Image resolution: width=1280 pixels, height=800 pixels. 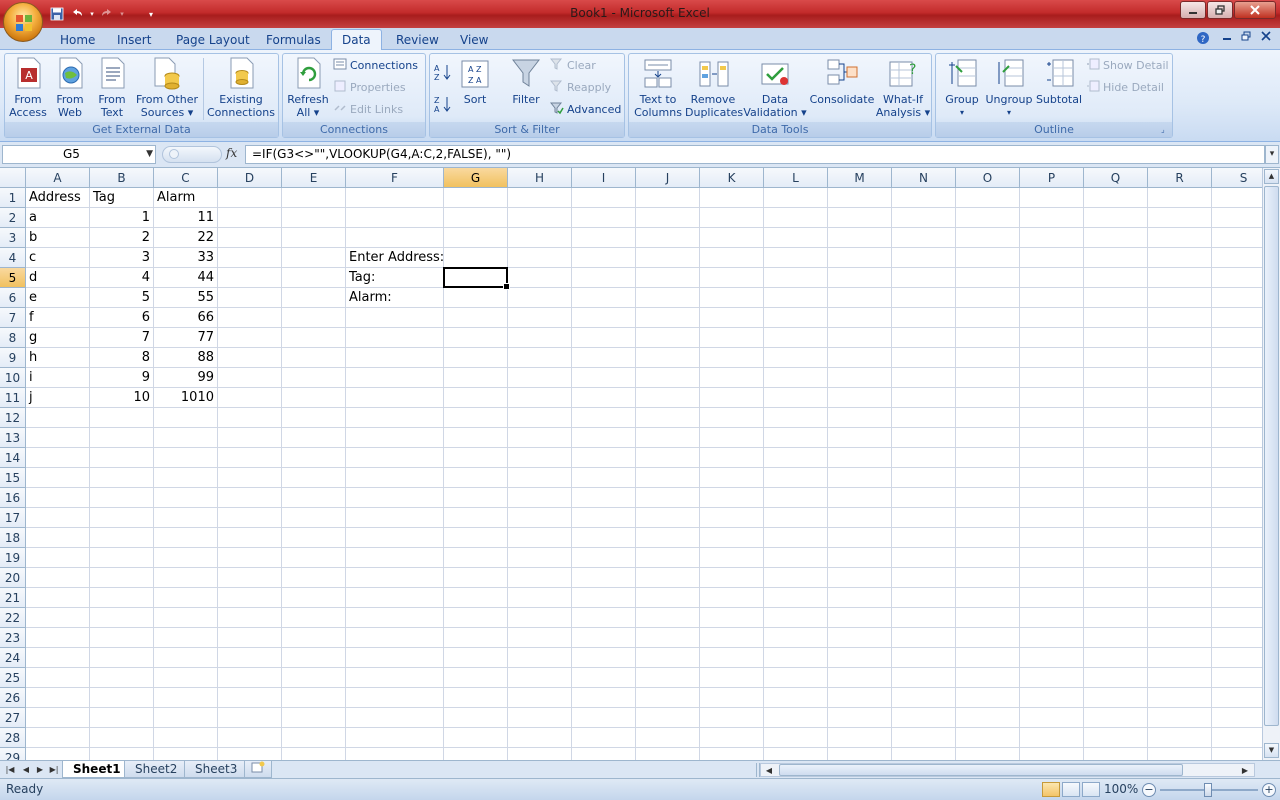 I want to click on filter-button: Filter, so click(x=526, y=81).